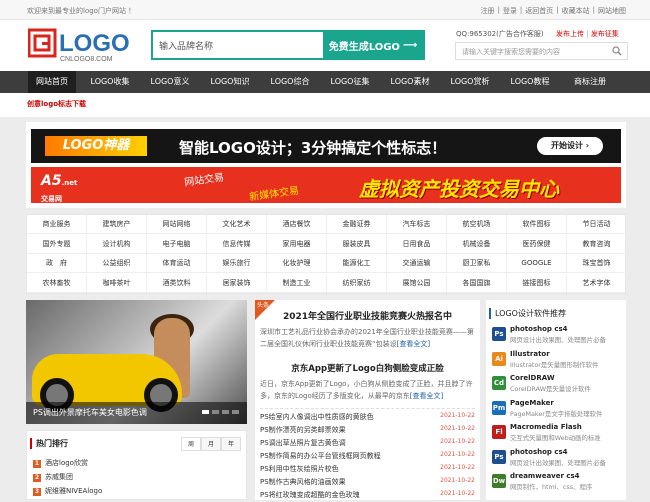  Describe the element at coordinates (117, 244) in the screenshot. I see `category-link: 设计机构` at that location.